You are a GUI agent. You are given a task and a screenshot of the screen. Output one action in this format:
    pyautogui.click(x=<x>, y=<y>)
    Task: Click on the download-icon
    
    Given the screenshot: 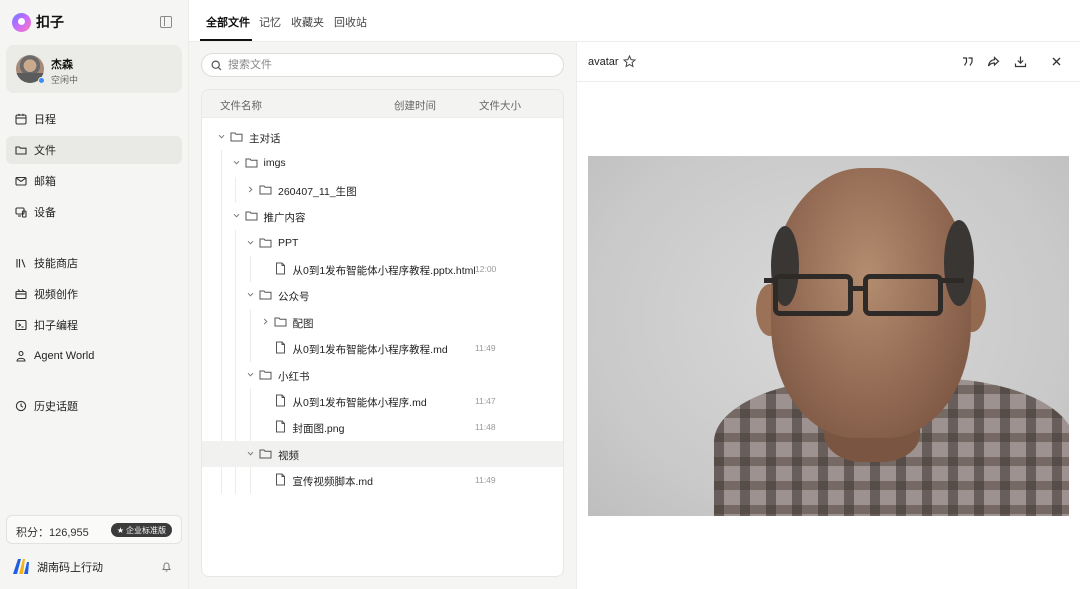 What is the action you would take?
    pyautogui.click(x=1020, y=61)
    